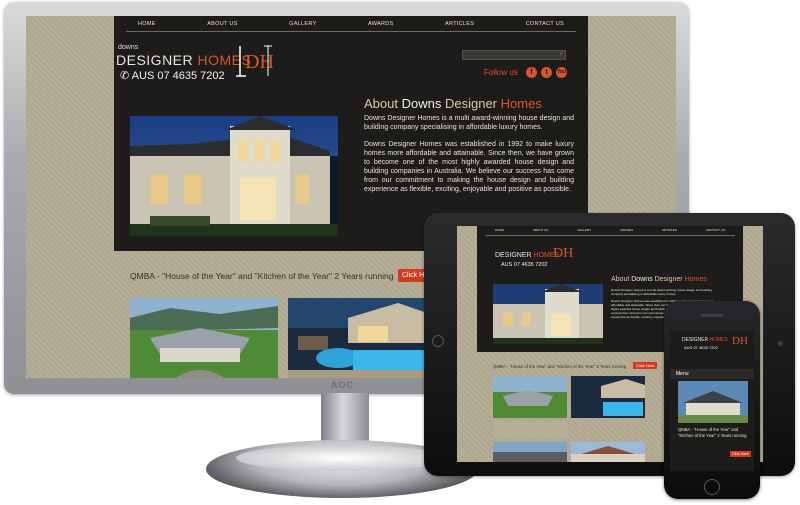 This screenshot has width=800, height=505. I want to click on dh-monogram-logo: DH, so click(255, 61).